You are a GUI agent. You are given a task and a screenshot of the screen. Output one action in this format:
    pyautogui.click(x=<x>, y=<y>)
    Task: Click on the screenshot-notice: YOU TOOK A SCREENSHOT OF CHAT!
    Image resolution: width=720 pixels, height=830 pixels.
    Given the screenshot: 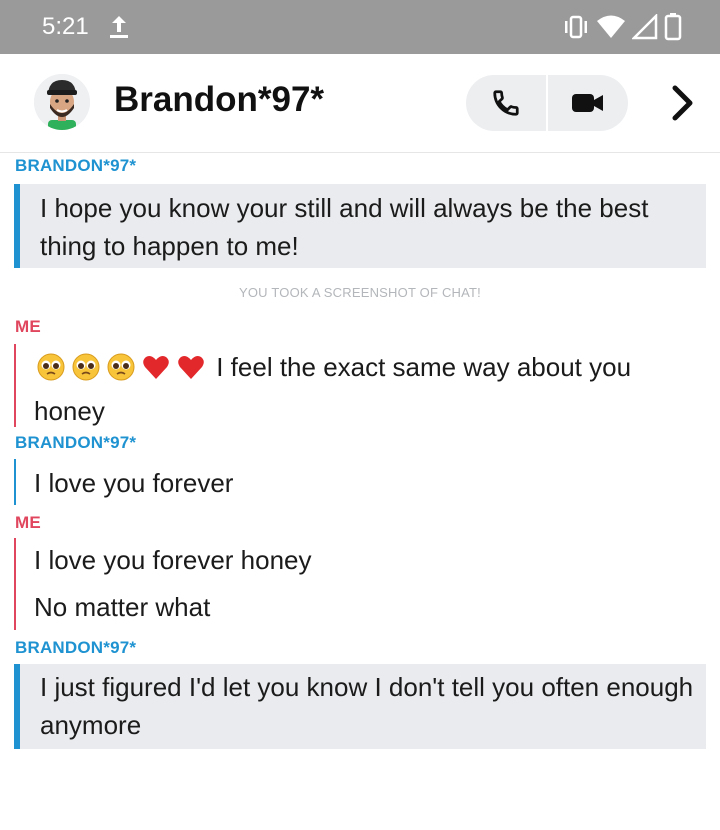 What is the action you would take?
    pyautogui.click(x=360, y=292)
    